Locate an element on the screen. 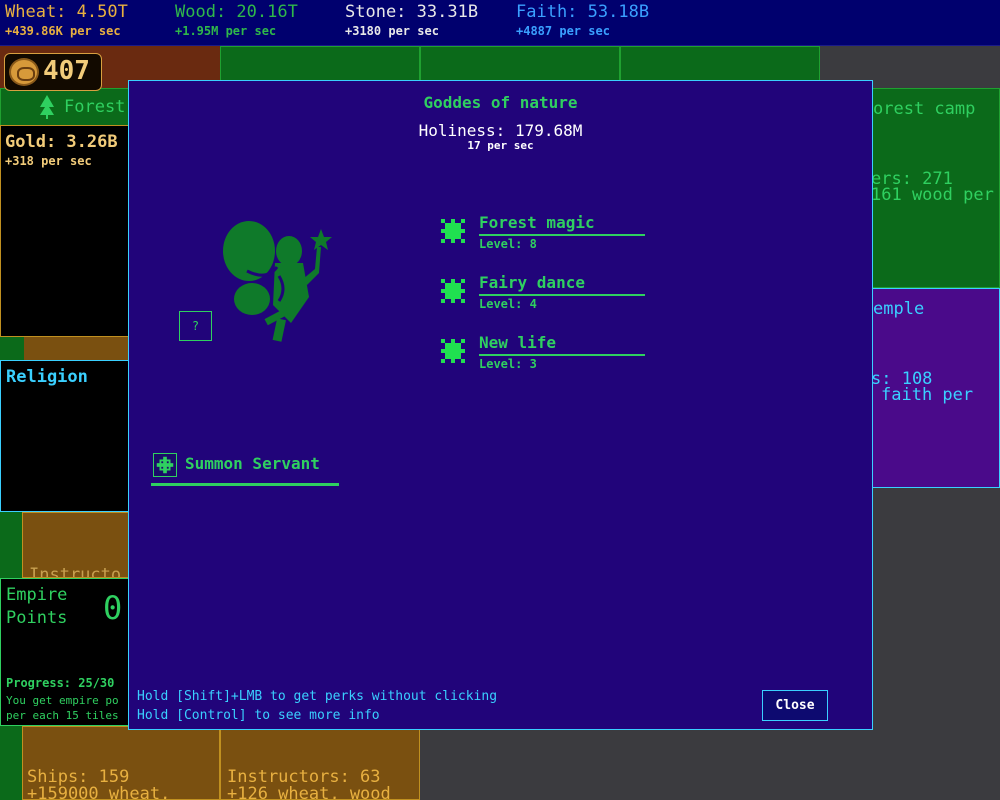  hint-control: Hold [Control] to see more info is located at coordinates (258, 715).